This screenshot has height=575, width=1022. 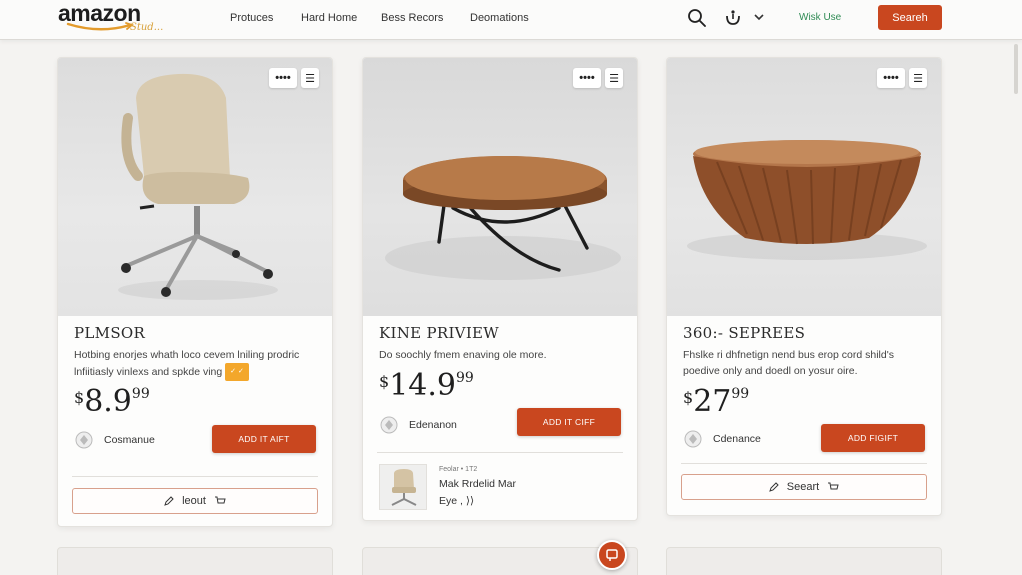 I want to click on price-main: 8.9, so click(x=108, y=401).